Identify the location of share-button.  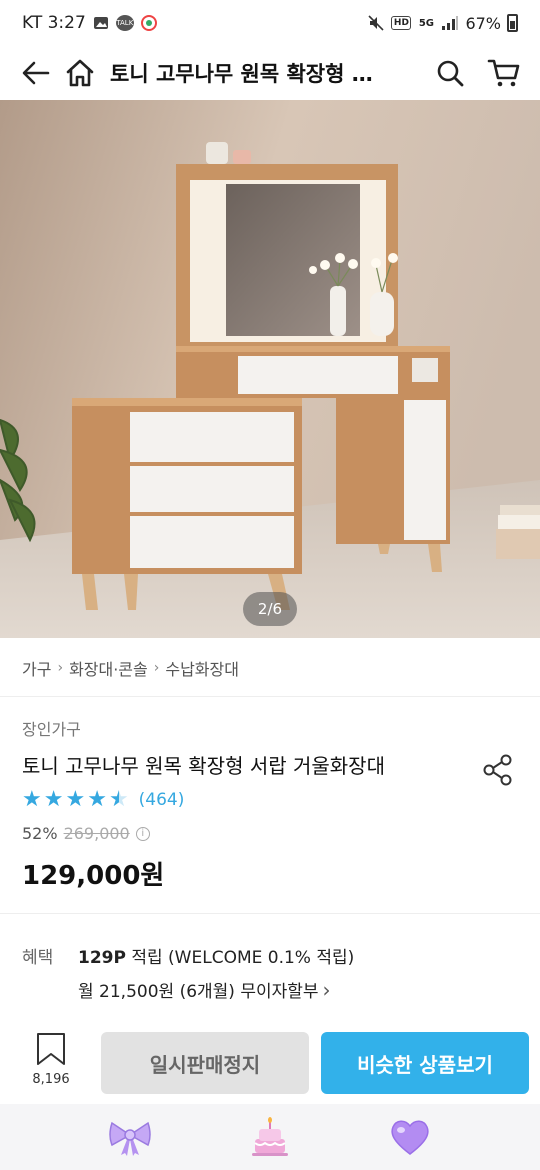
(498, 770).